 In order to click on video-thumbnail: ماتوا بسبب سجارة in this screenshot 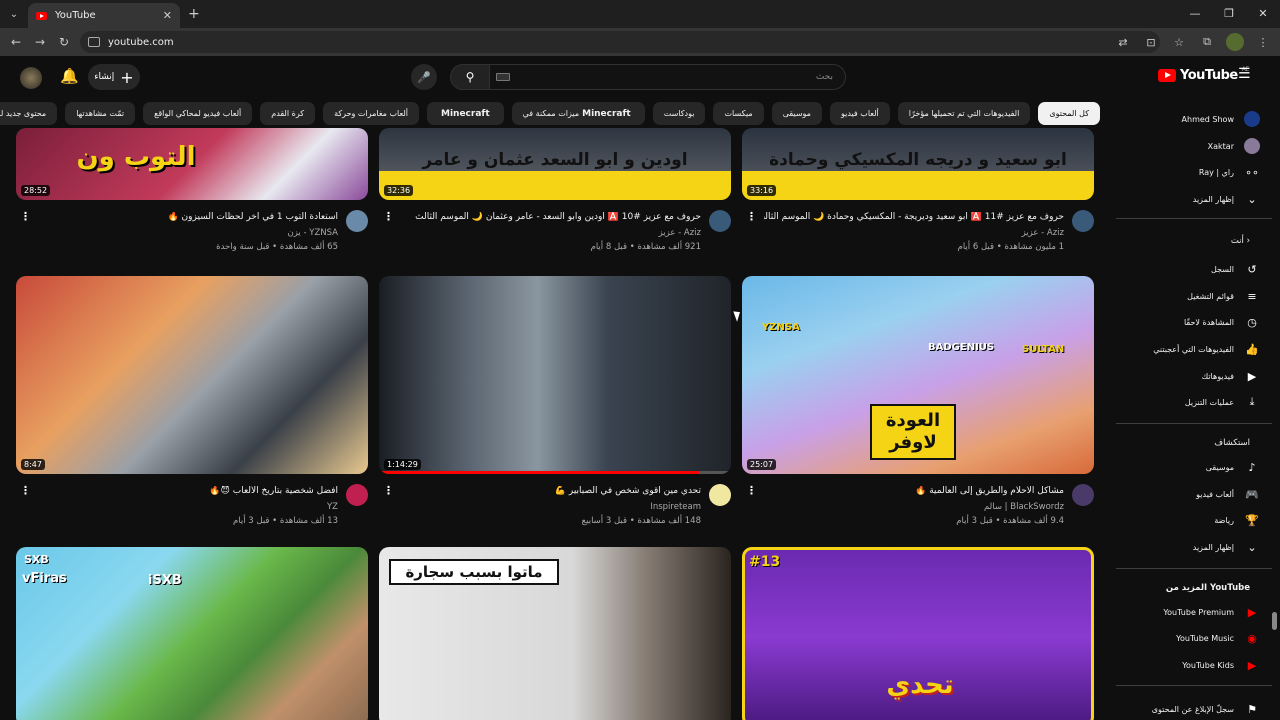, I will do `click(555, 633)`.